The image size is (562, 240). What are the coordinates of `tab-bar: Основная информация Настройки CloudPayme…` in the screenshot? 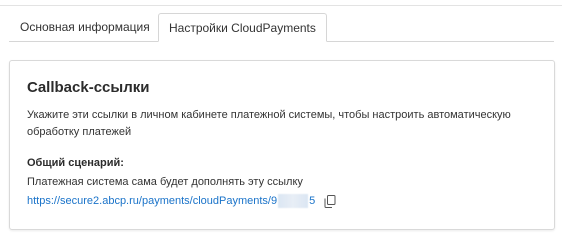 It's located at (281, 27).